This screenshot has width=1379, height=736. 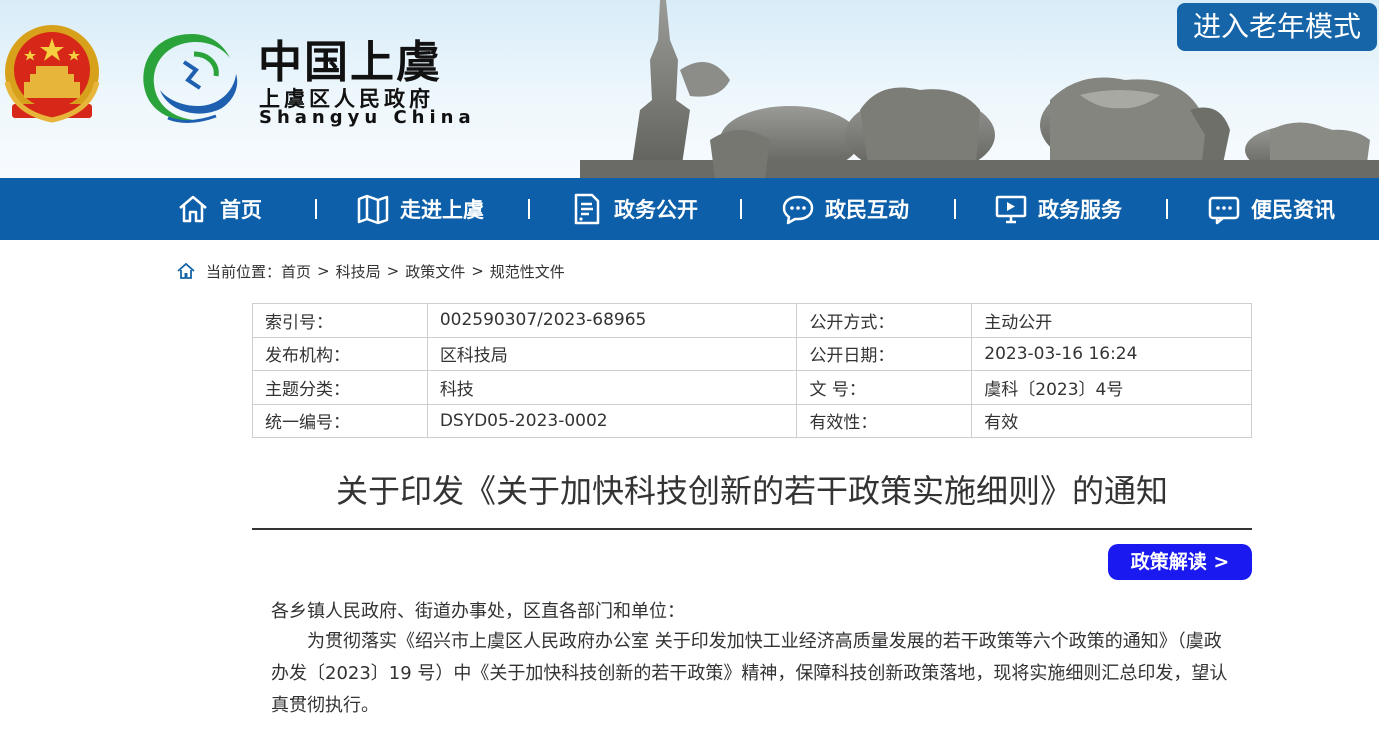 I want to click on nav-item-interaction: 政民互动, so click(x=845, y=209).